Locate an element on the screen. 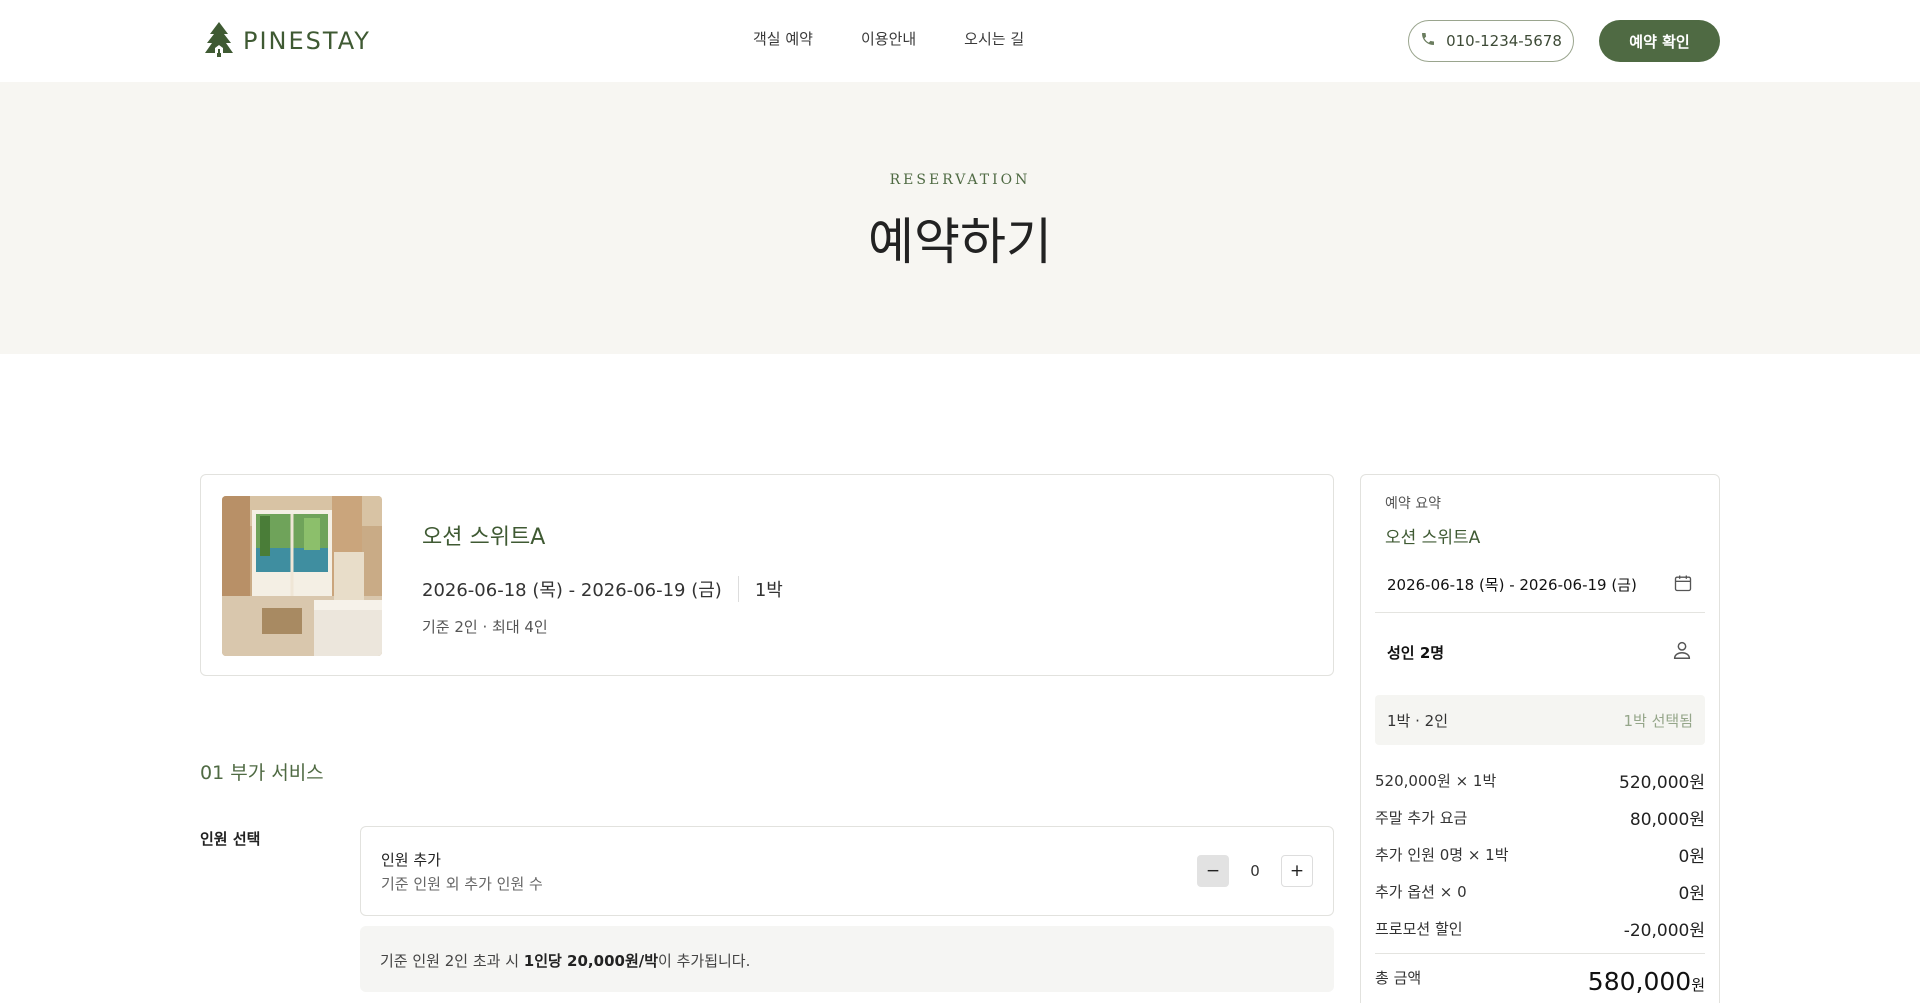  summary-label: 예약 요약 is located at coordinates (1413, 504).